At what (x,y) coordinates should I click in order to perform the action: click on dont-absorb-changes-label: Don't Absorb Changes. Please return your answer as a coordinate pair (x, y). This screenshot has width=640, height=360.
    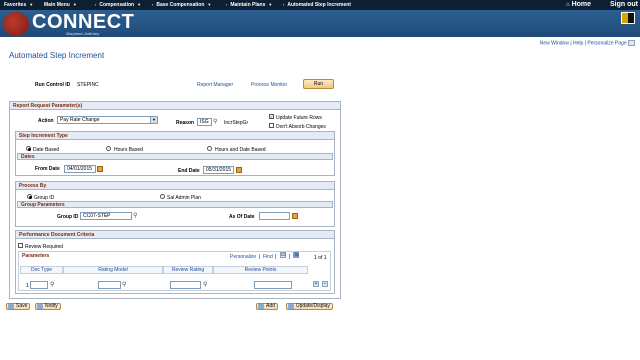
    Looking at the image, I should click on (301, 127).